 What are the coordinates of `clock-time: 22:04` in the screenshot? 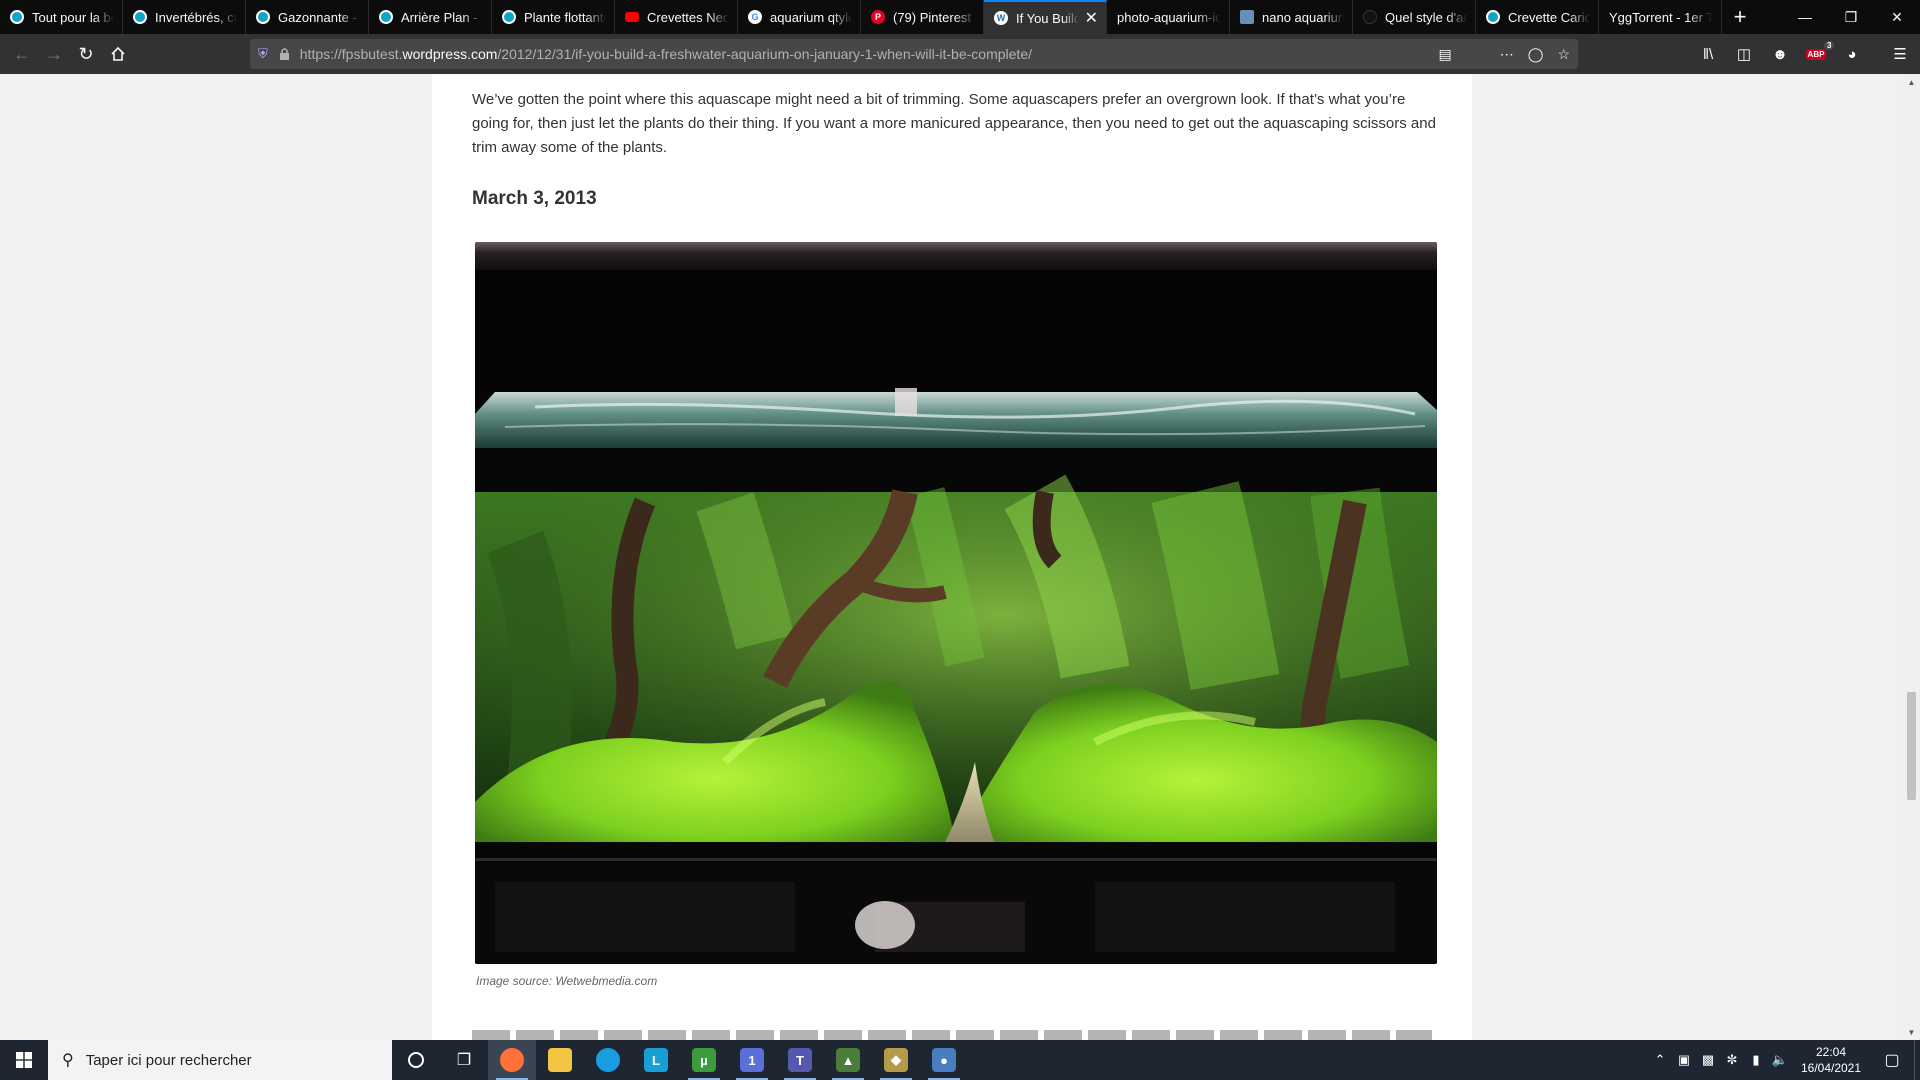 It's located at (1831, 1052).